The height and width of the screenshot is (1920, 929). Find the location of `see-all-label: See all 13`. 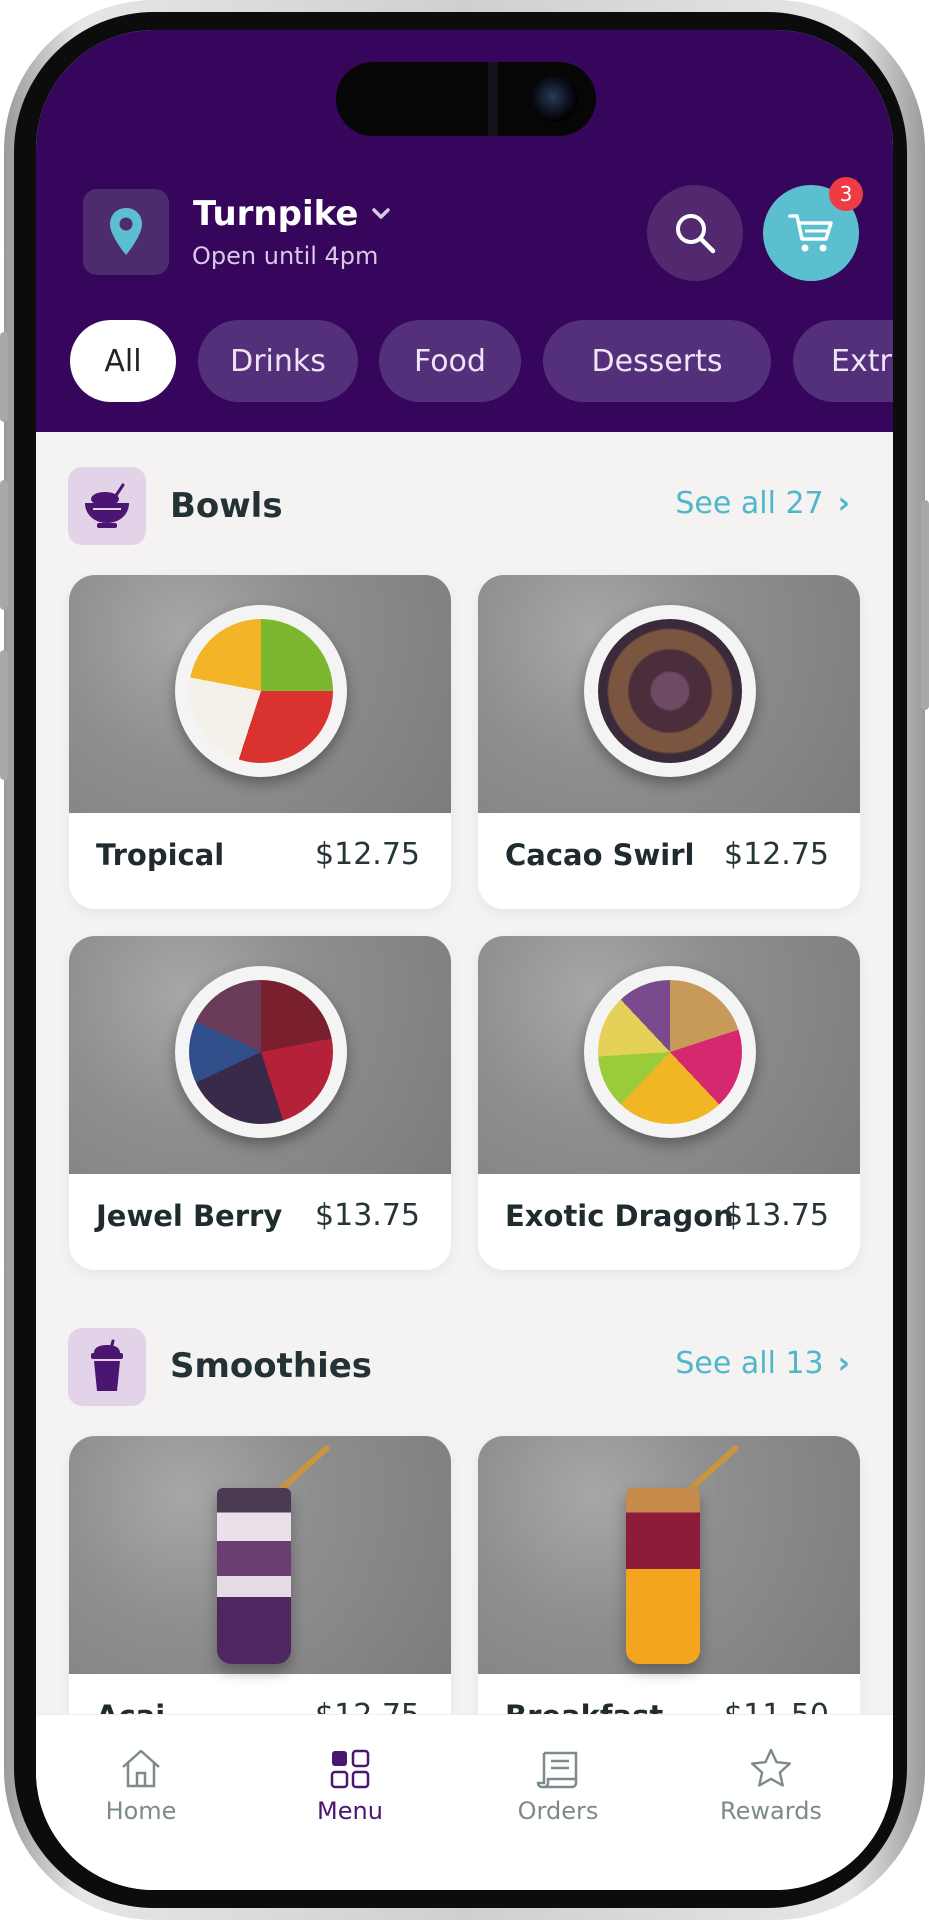

see-all-label: See all 13 is located at coordinates (749, 1363).